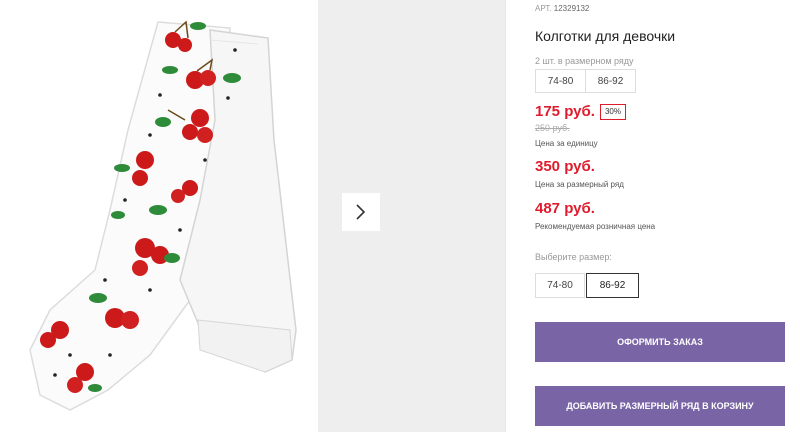  I want to click on article-label: АРТ., so click(543, 8).